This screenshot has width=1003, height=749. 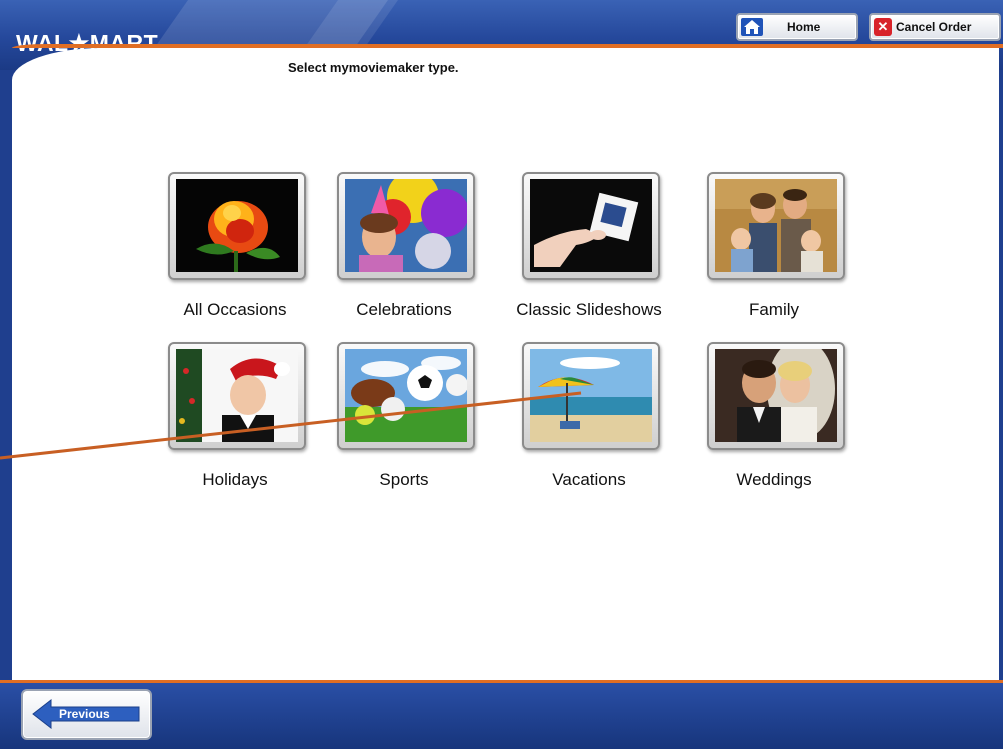 I want to click on type-label-family: Family, so click(x=774, y=310).